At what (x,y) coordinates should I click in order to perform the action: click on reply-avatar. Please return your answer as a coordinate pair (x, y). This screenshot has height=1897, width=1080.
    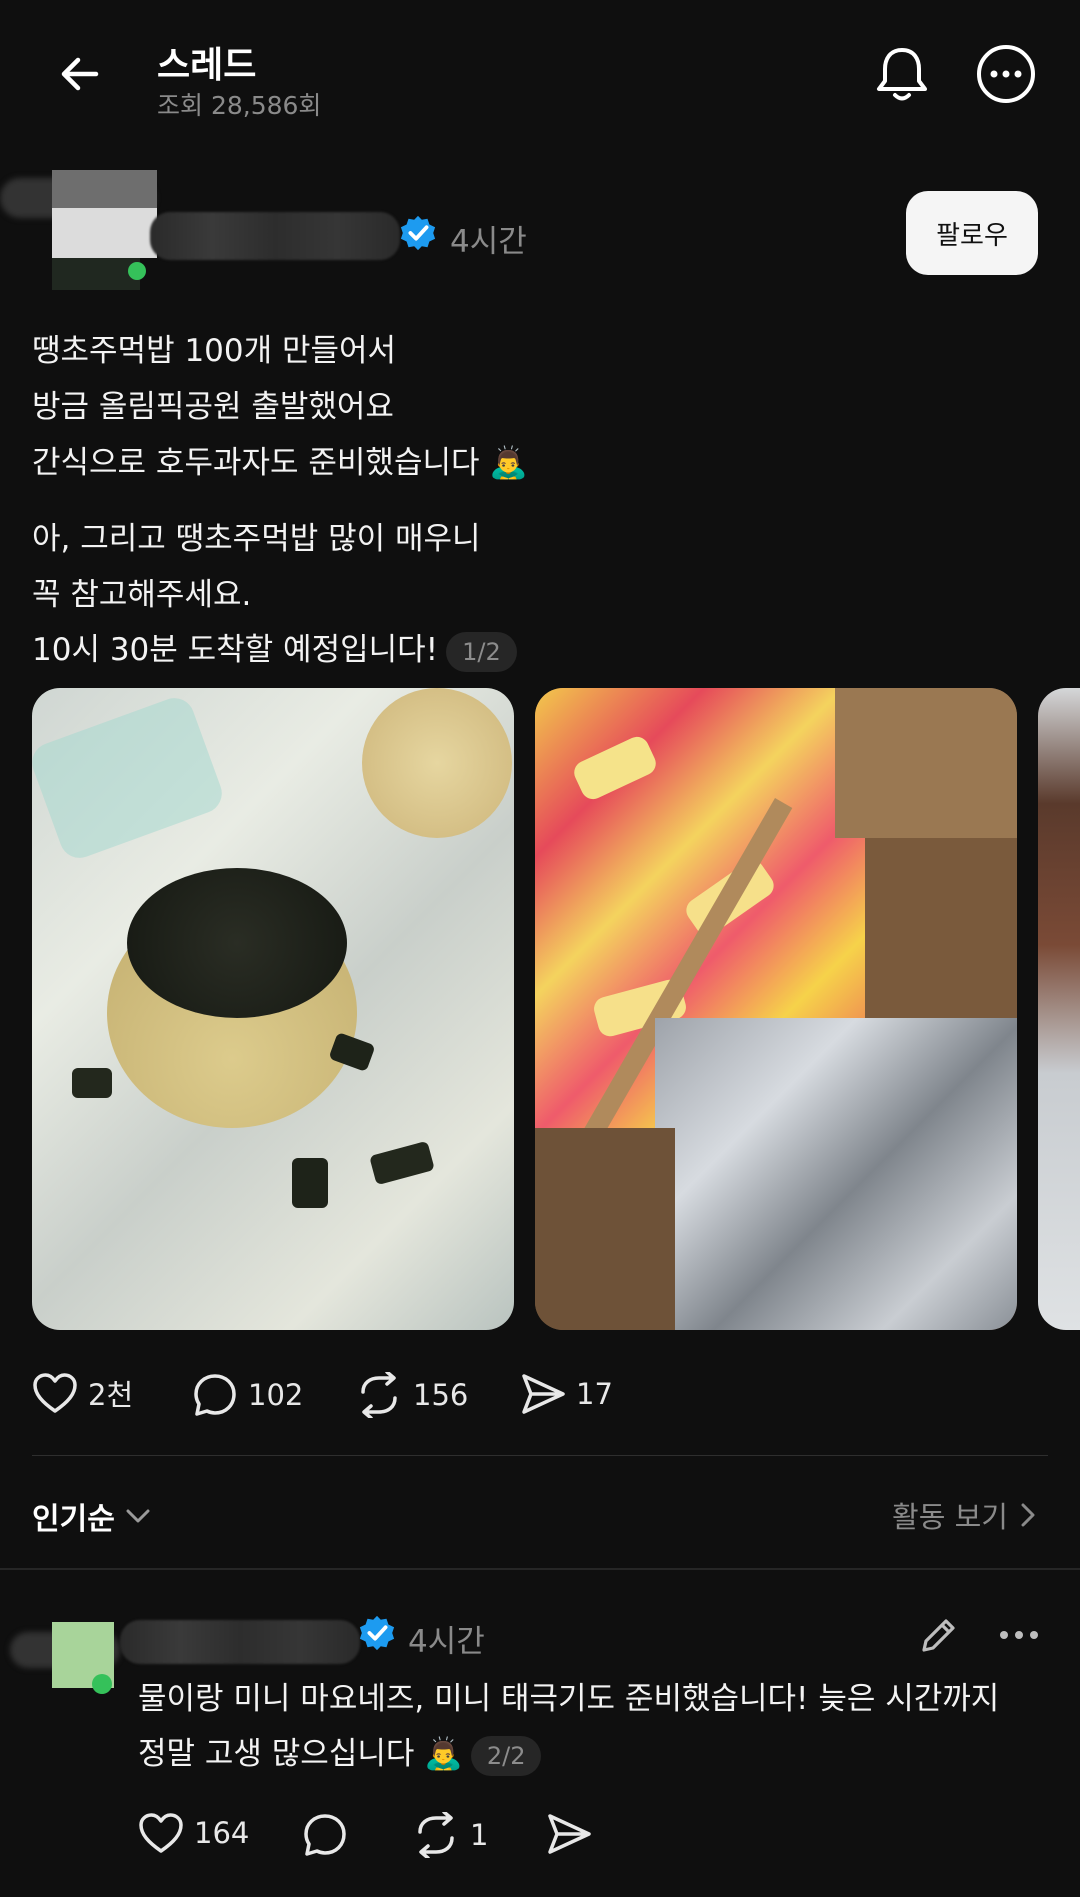
    Looking at the image, I should click on (65, 1657).